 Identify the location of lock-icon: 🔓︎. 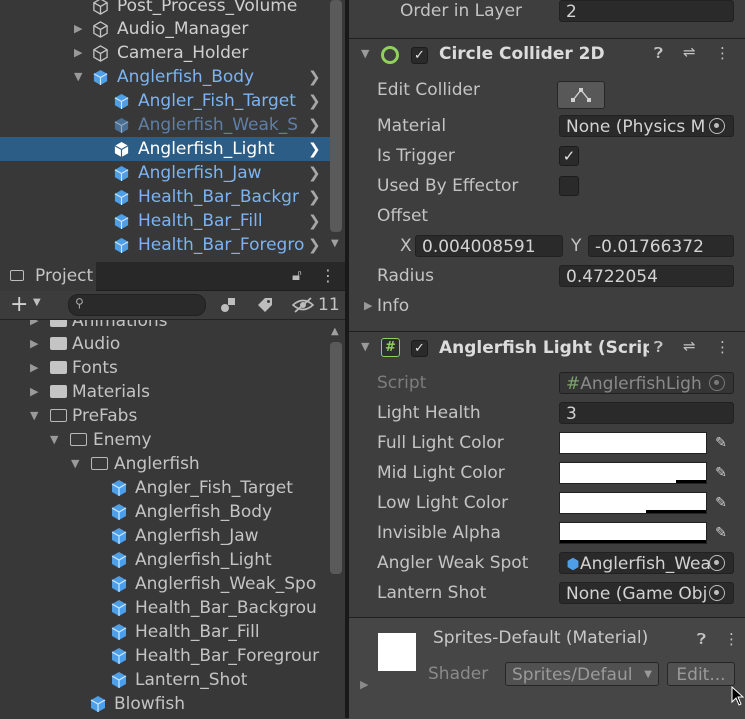
(297, 275).